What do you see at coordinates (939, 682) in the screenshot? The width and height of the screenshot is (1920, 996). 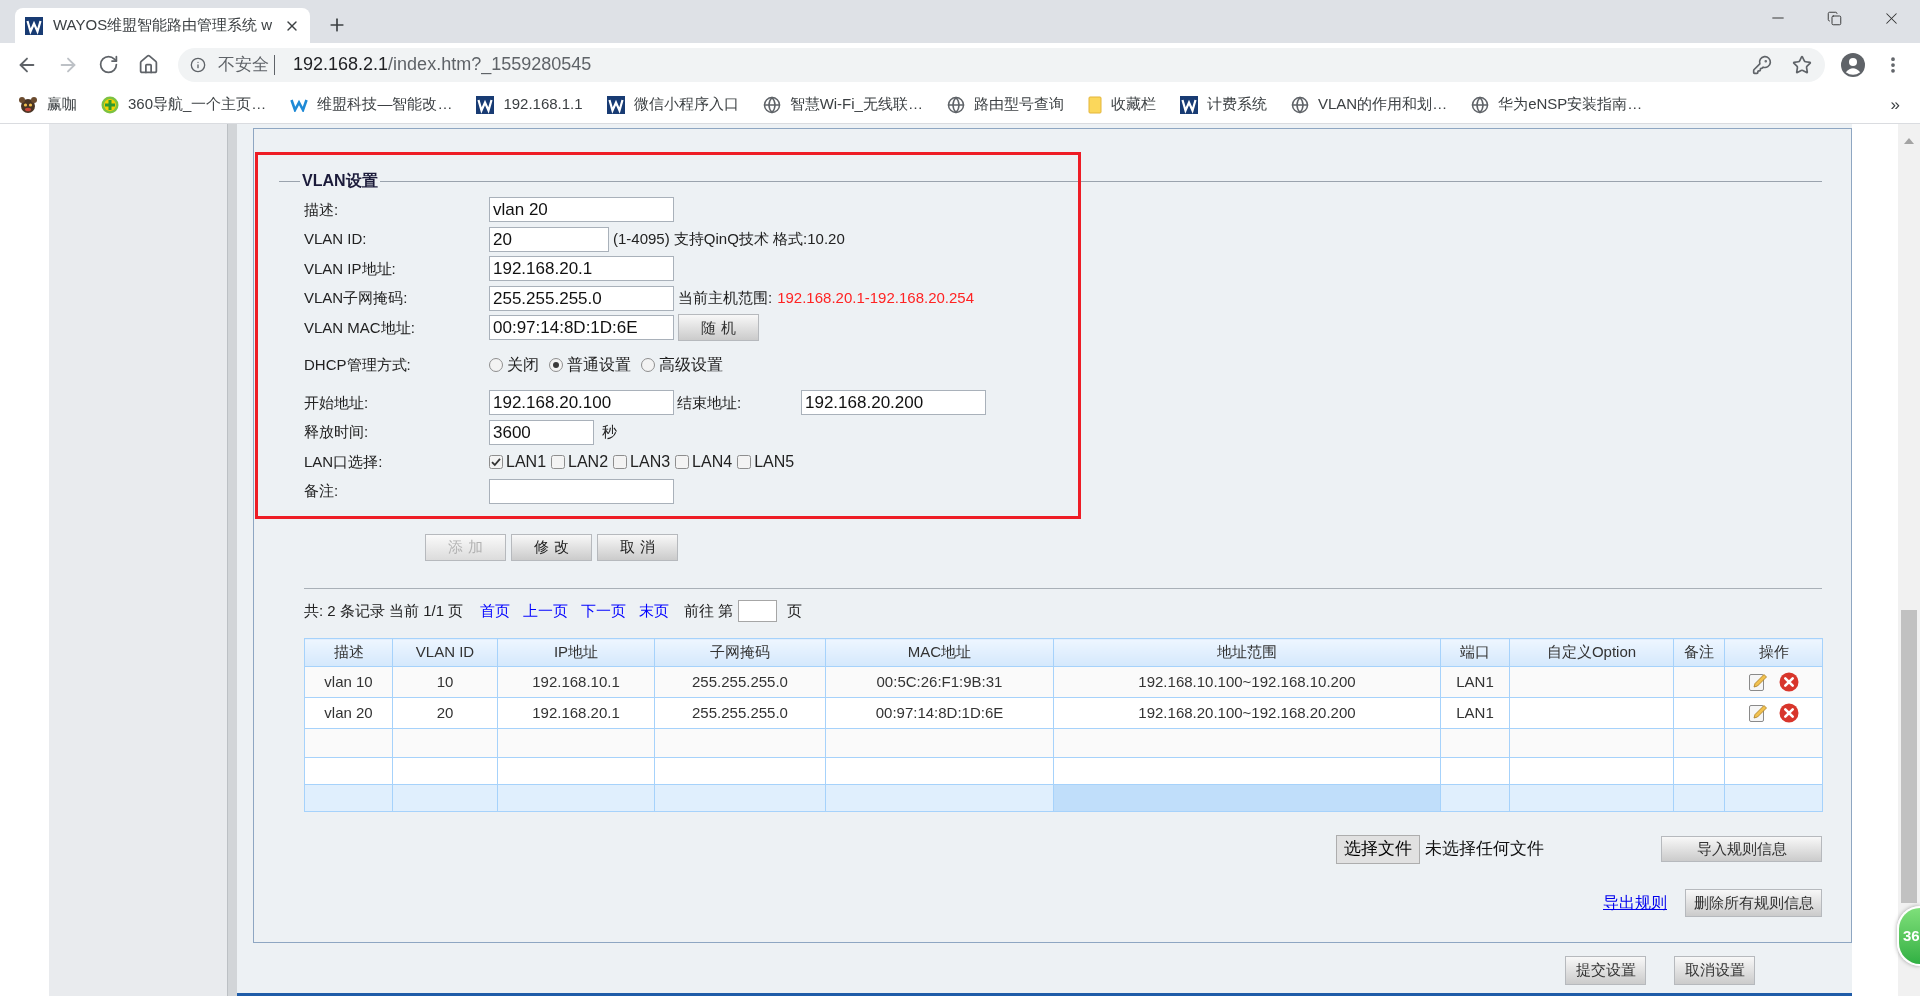 I see `table-cell: 00:5C:26:F1:9B:31` at bounding box center [939, 682].